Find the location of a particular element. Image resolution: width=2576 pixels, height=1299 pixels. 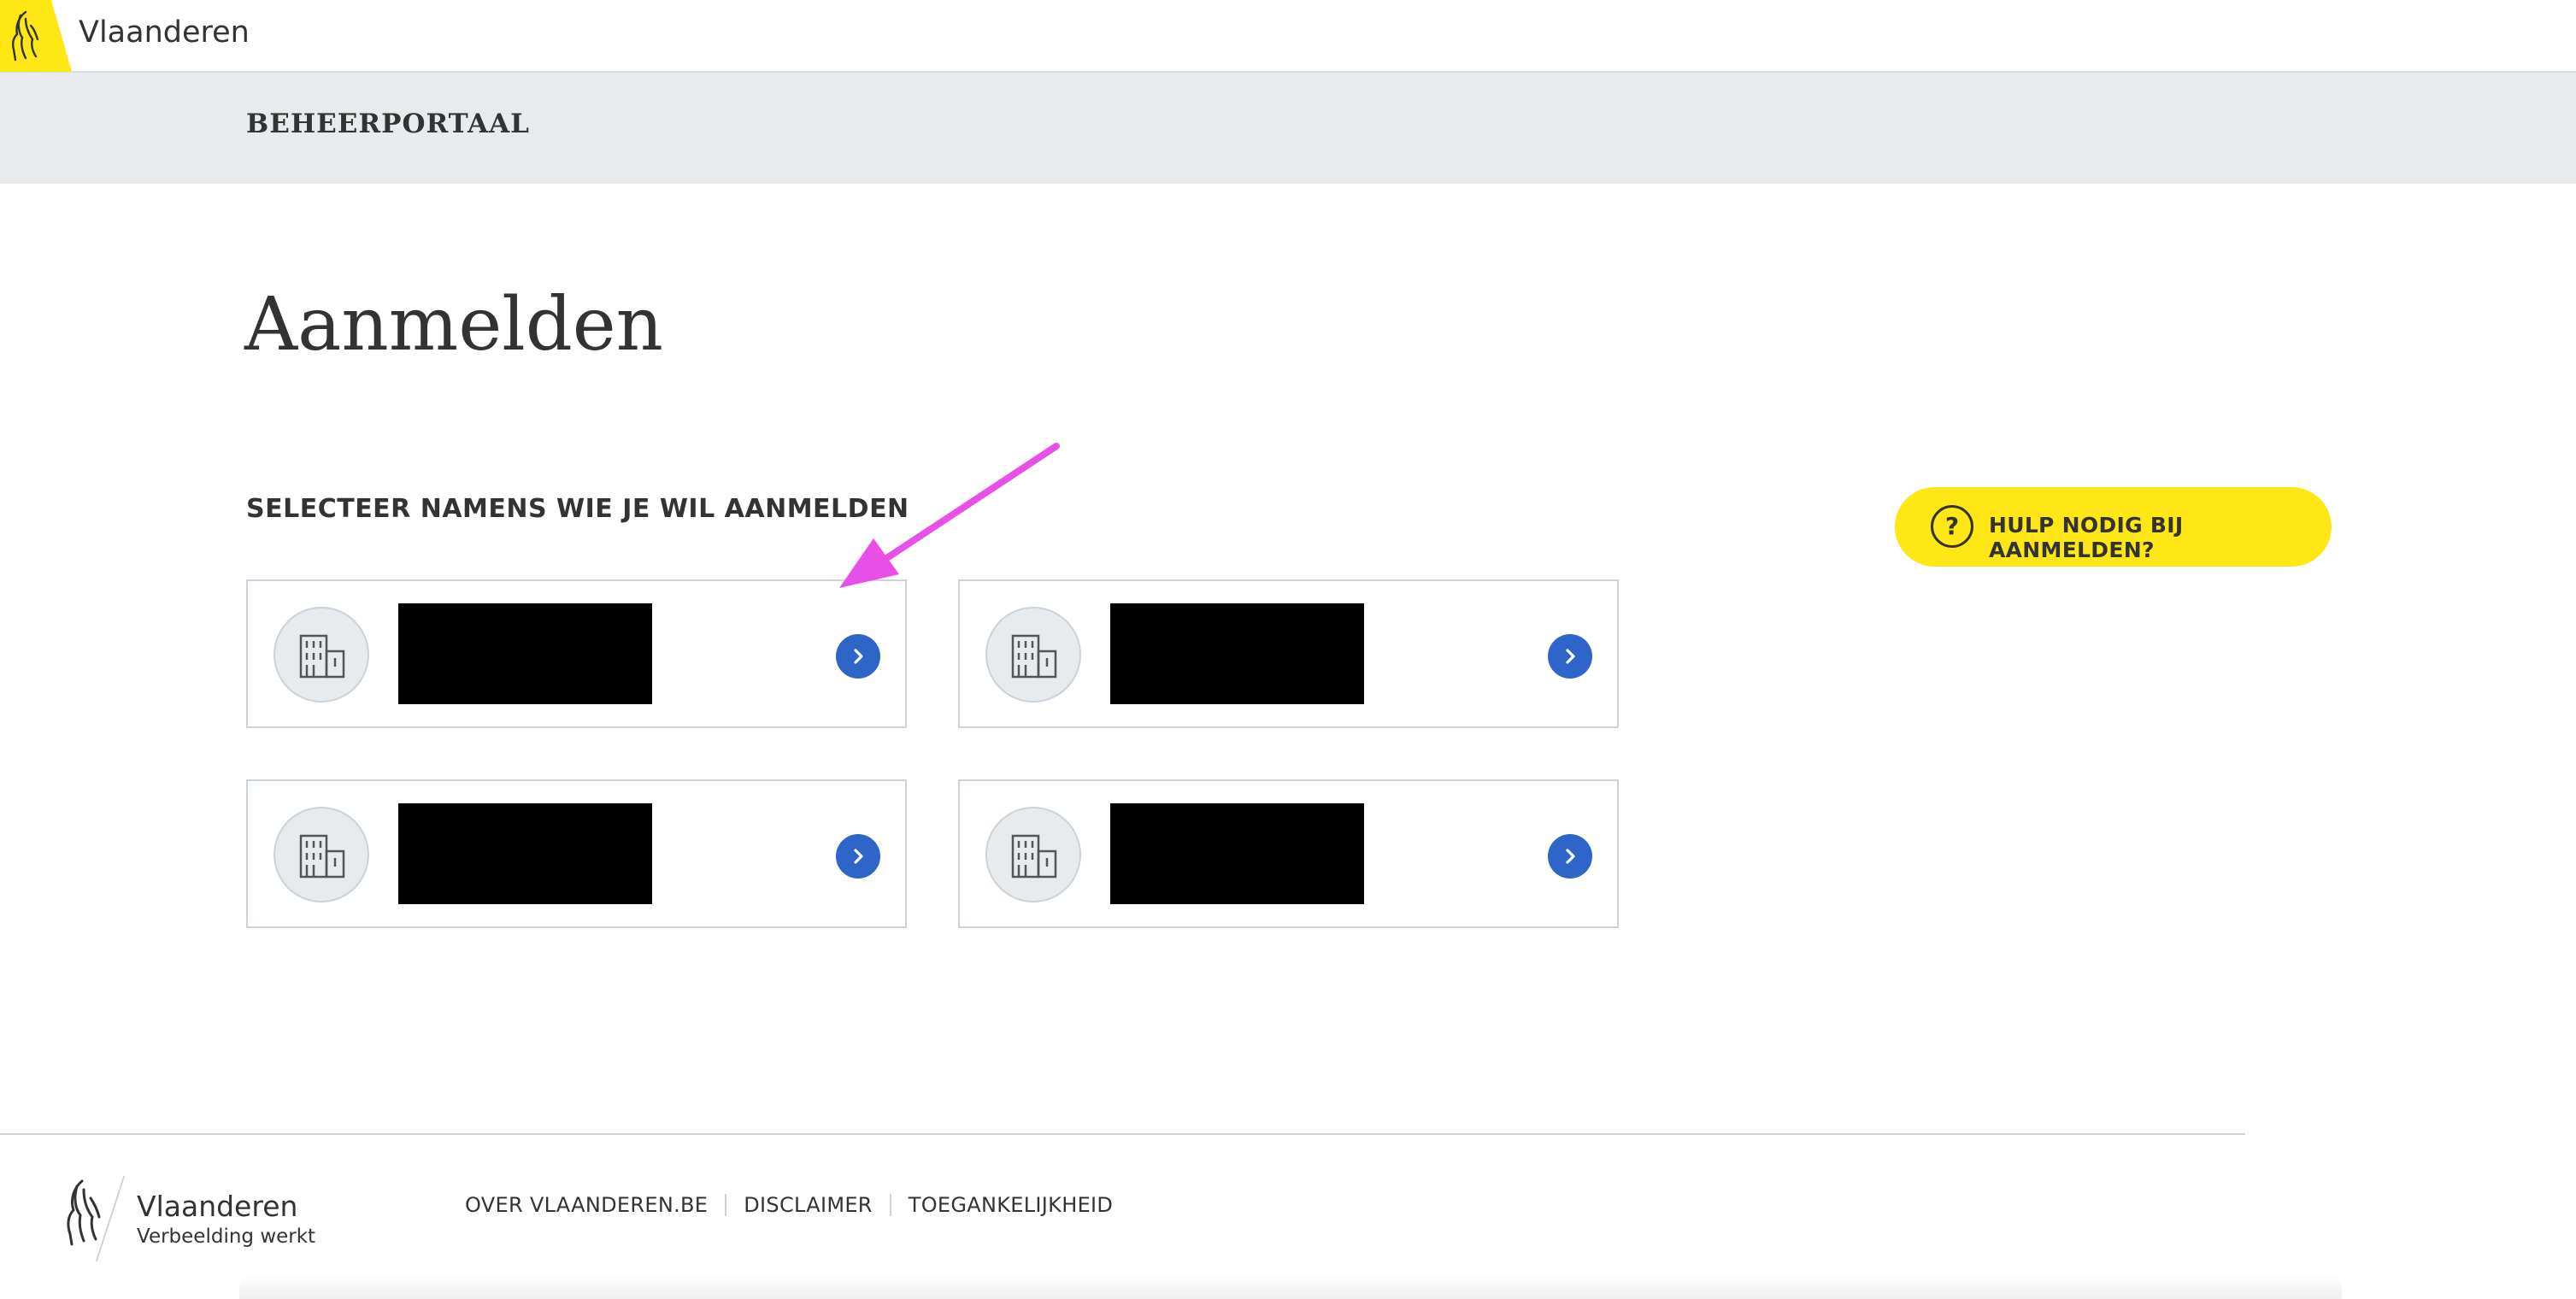

help-login-button: ? HULP NODIG BIJ AANMELDEN? is located at coordinates (2113, 527).